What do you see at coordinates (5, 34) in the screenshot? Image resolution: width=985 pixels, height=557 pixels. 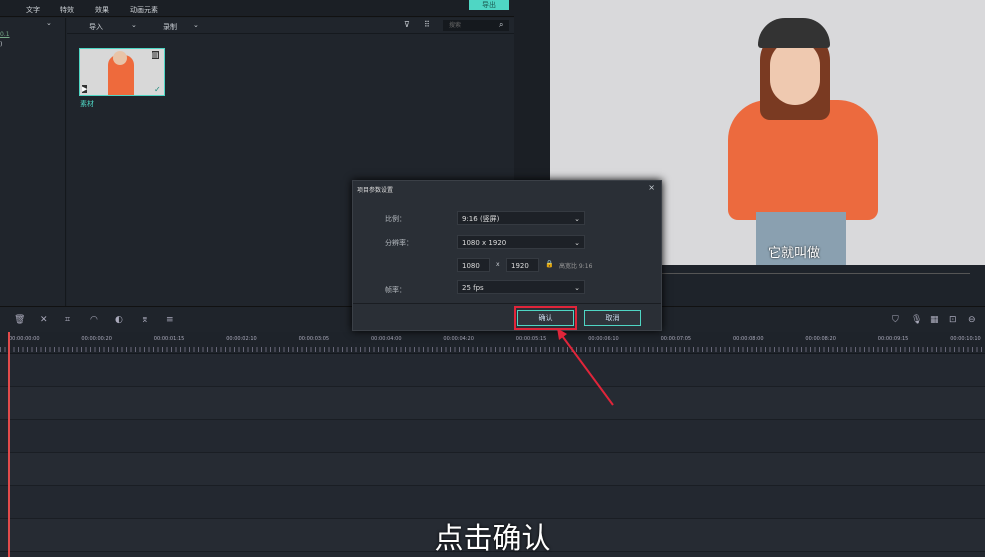 I see `left-item: 0.1` at bounding box center [5, 34].